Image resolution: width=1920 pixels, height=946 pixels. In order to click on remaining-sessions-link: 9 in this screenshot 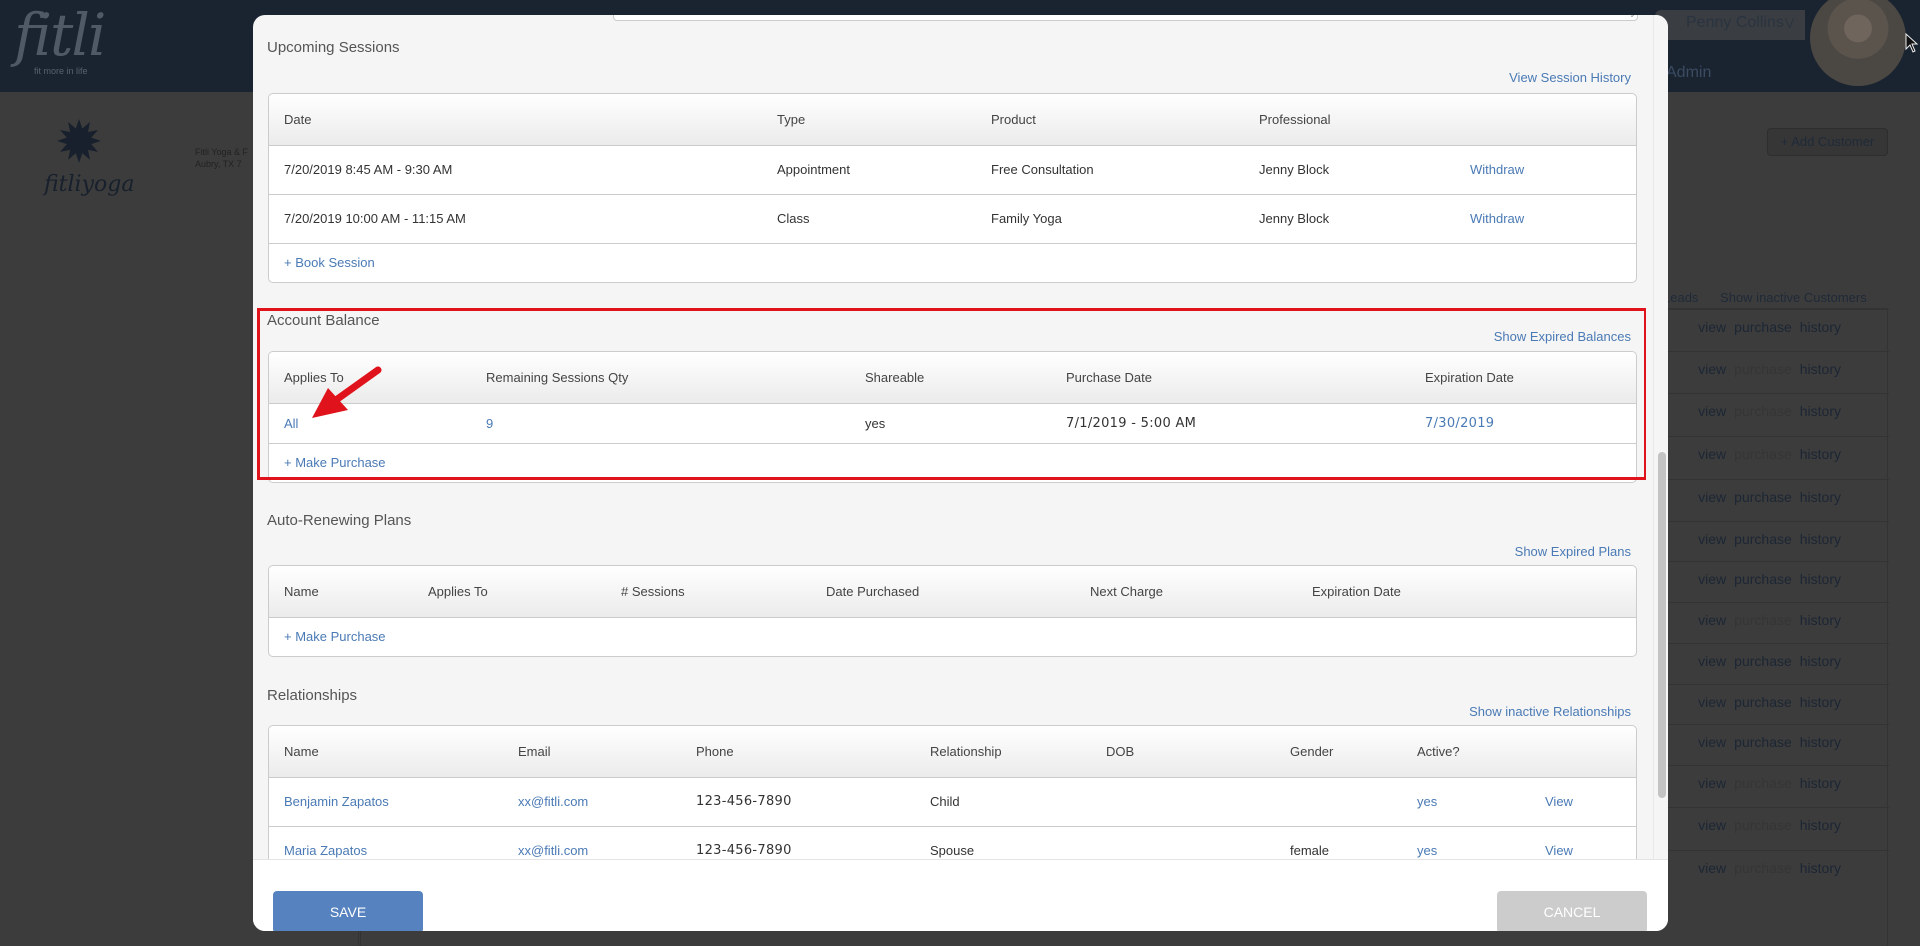, I will do `click(489, 423)`.